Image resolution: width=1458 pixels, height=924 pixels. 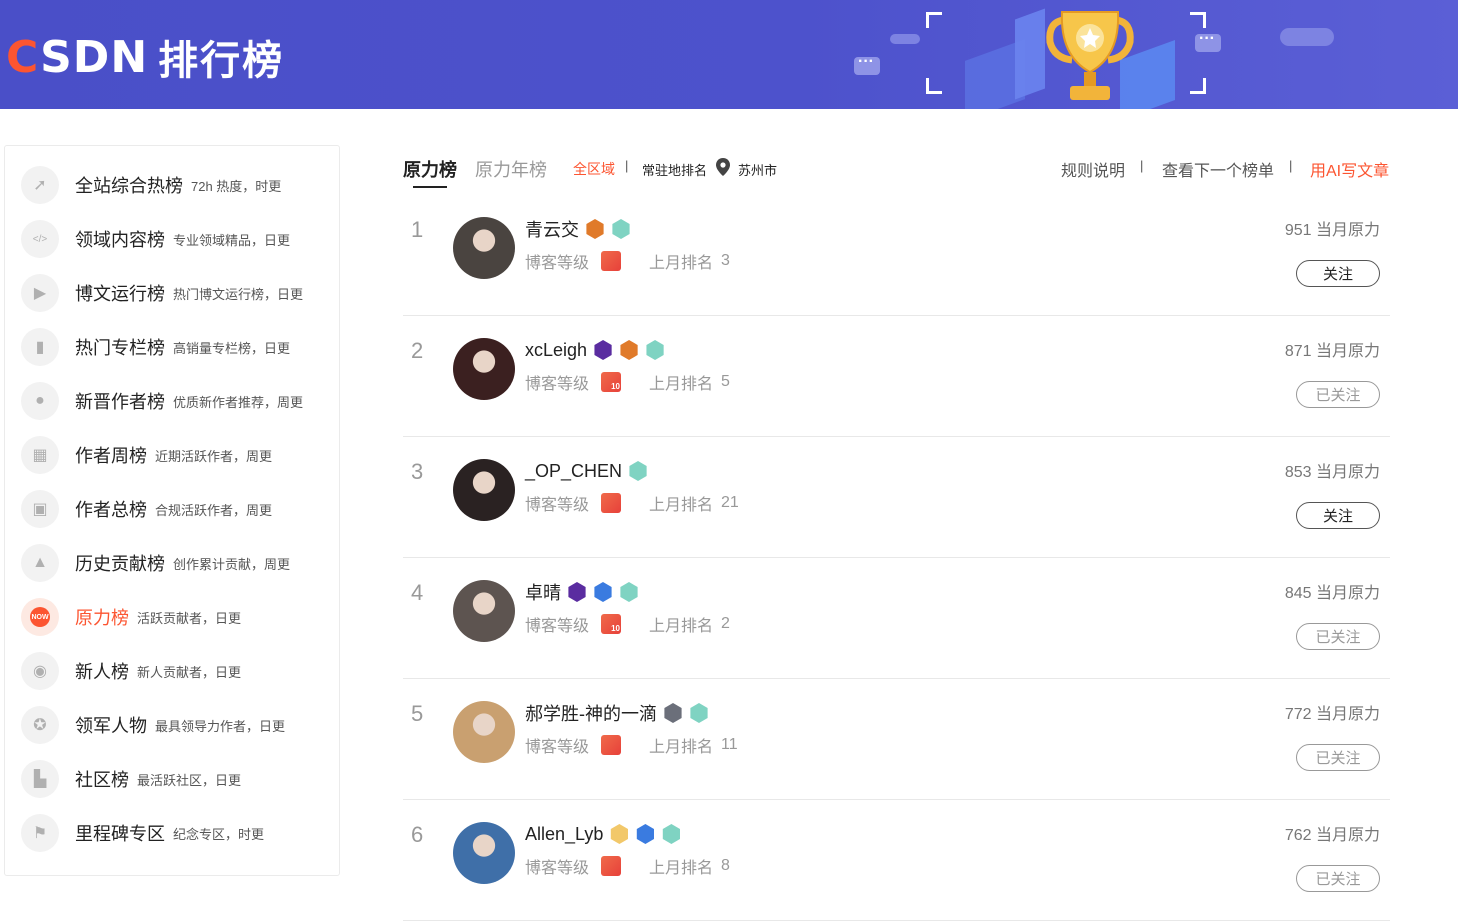 What do you see at coordinates (1332, 230) in the screenshot?
I see `monthly-force: 951 当月原力` at bounding box center [1332, 230].